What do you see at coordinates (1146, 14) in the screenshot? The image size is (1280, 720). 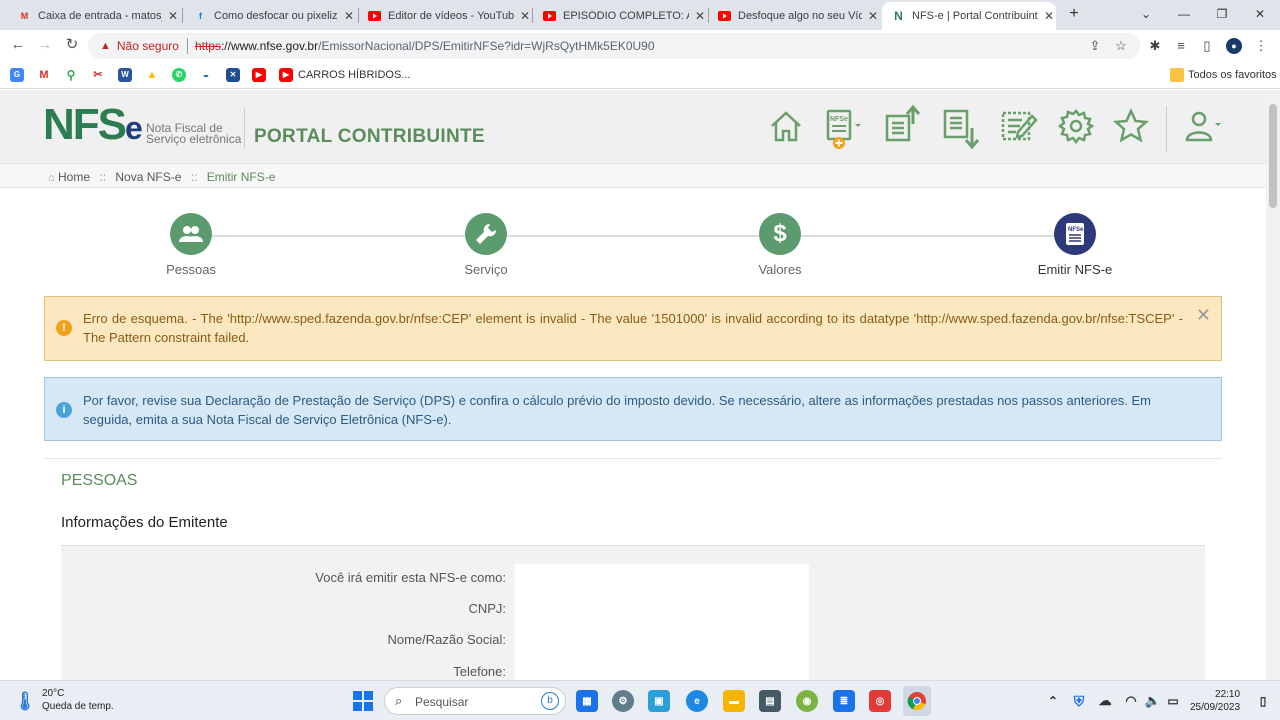 I see `tab-search-icon: ⌄` at bounding box center [1146, 14].